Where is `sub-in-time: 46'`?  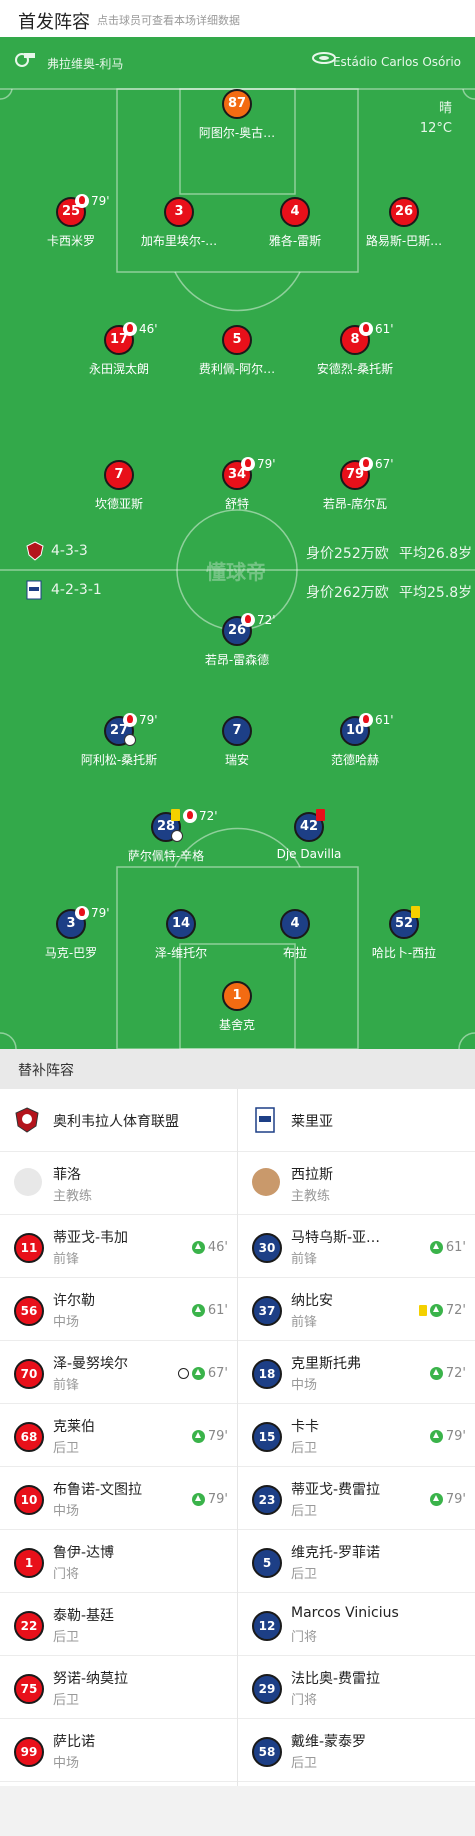 sub-in-time: 46' is located at coordinates (209, 1247).